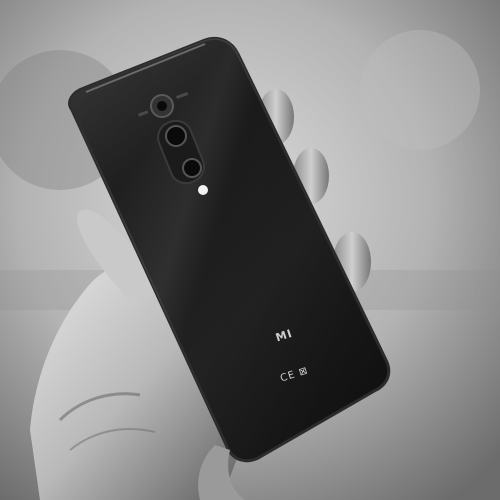  What do you see at coordinates (420, 90) in the screenshot?
I see `wall-blotch` at bounding box center [420, 90].